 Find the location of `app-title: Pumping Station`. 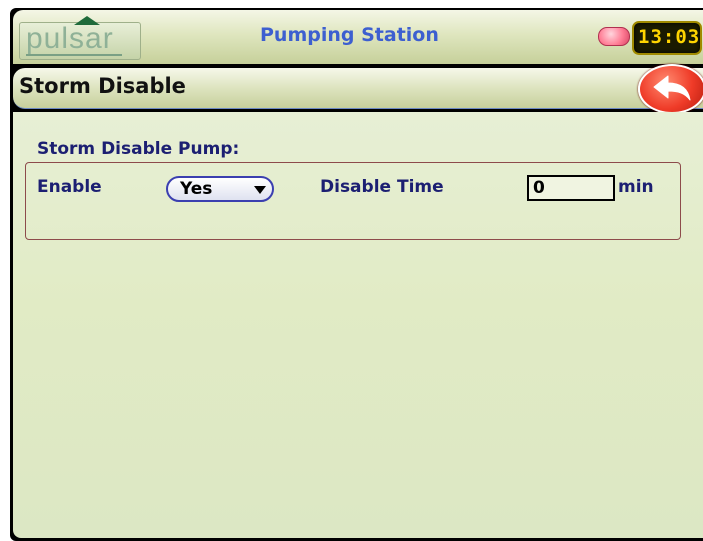

app-title: Pumping Station is located at coordinates (349, 35).